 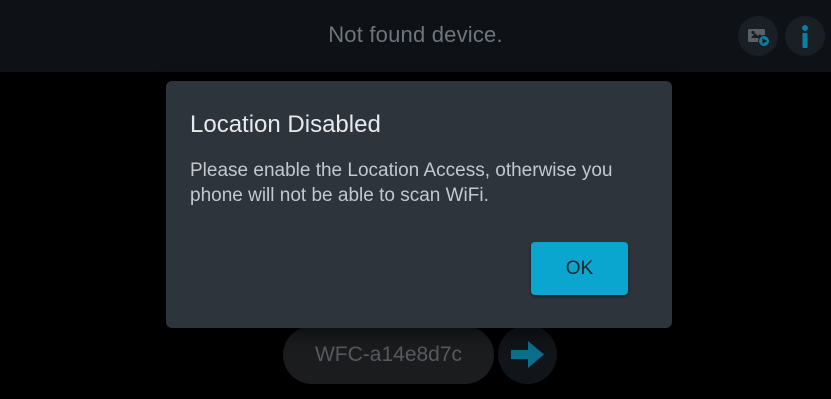 I want to click on device-name: WFC-a14e8d7c, so click(x=388, y=354).